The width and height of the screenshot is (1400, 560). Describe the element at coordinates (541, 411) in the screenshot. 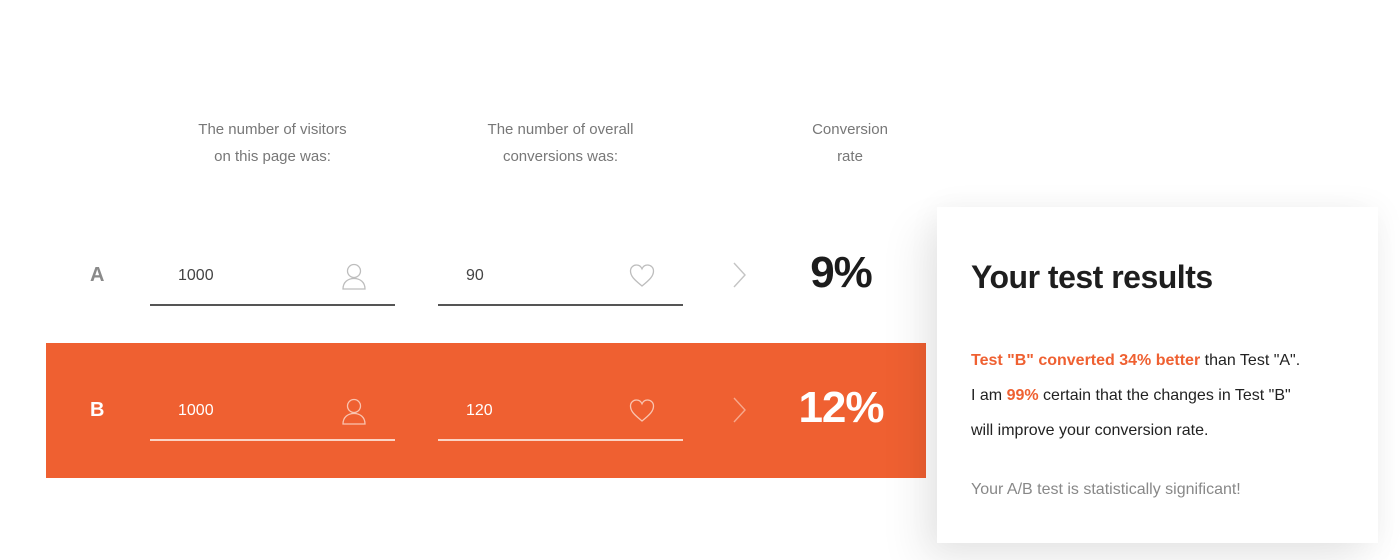

I see `conversions-input-b` at that location.